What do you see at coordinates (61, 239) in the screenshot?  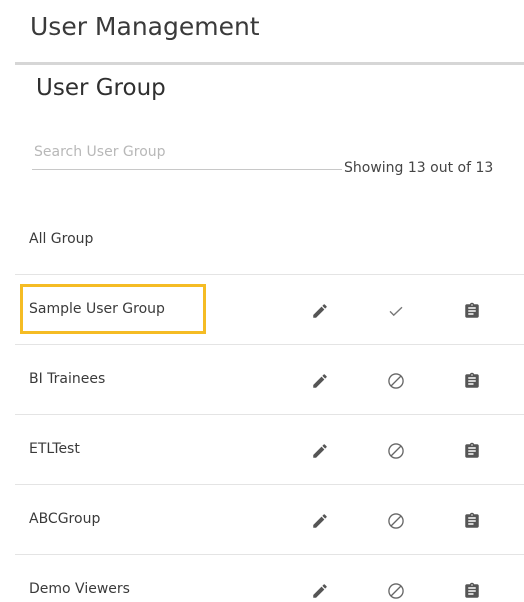 I see `list-item-label: All Group` at bounding box center [61, 239].